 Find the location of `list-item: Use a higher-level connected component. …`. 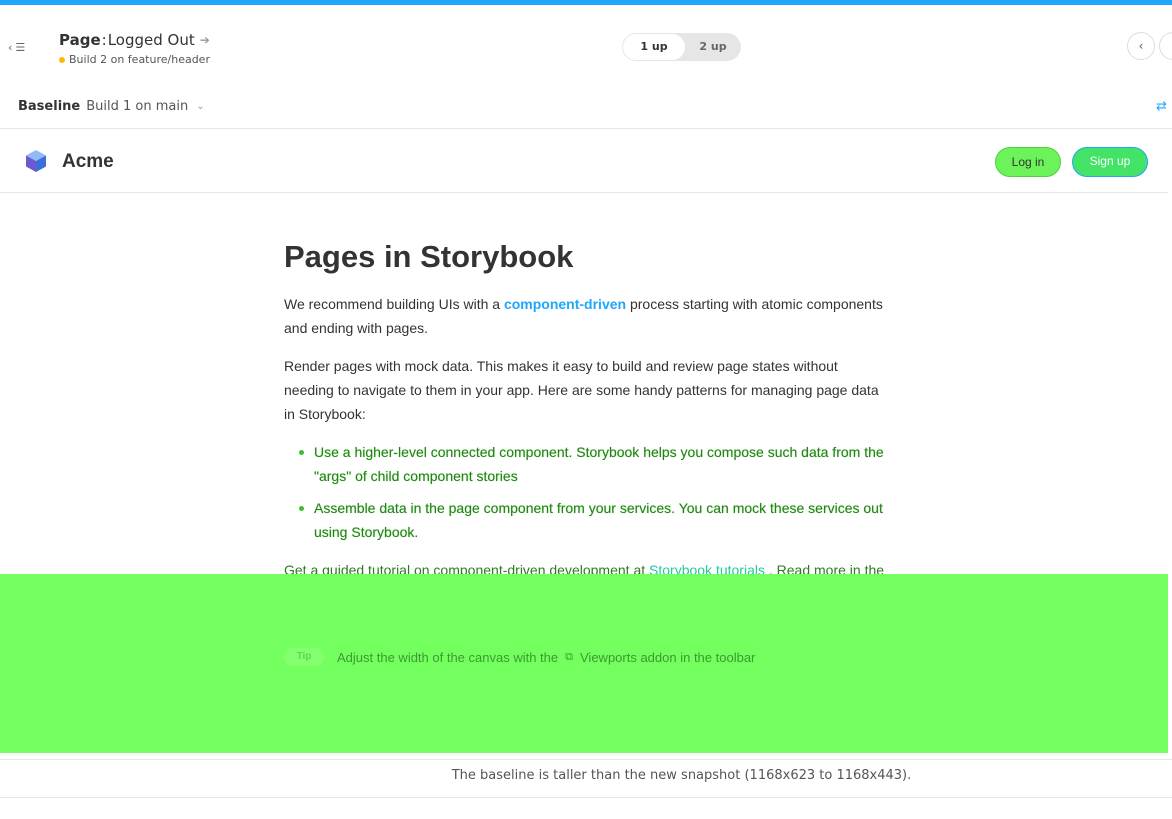

list-item: Use a higher-level connected component. … is located at coordinates (599, 464).